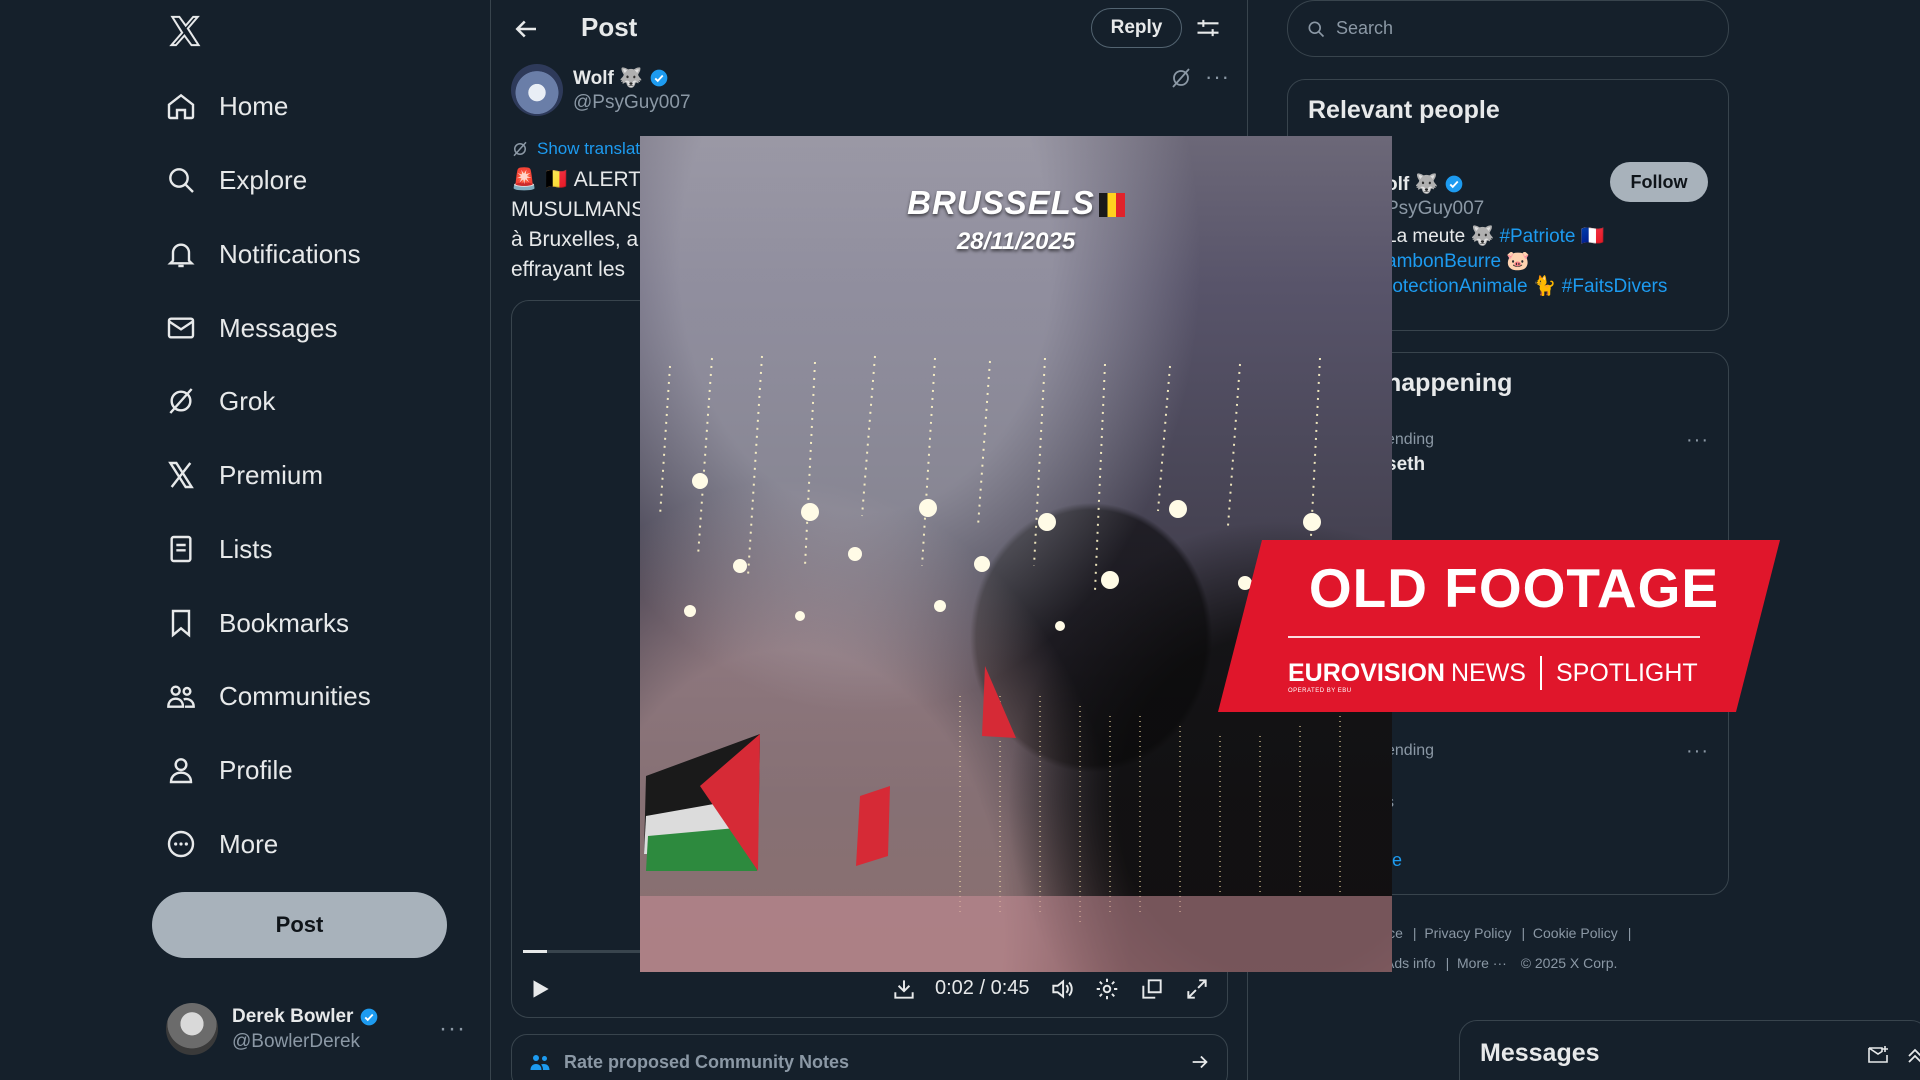  I want to click on footer-link: Privacy Policy, so click(1467, 933).